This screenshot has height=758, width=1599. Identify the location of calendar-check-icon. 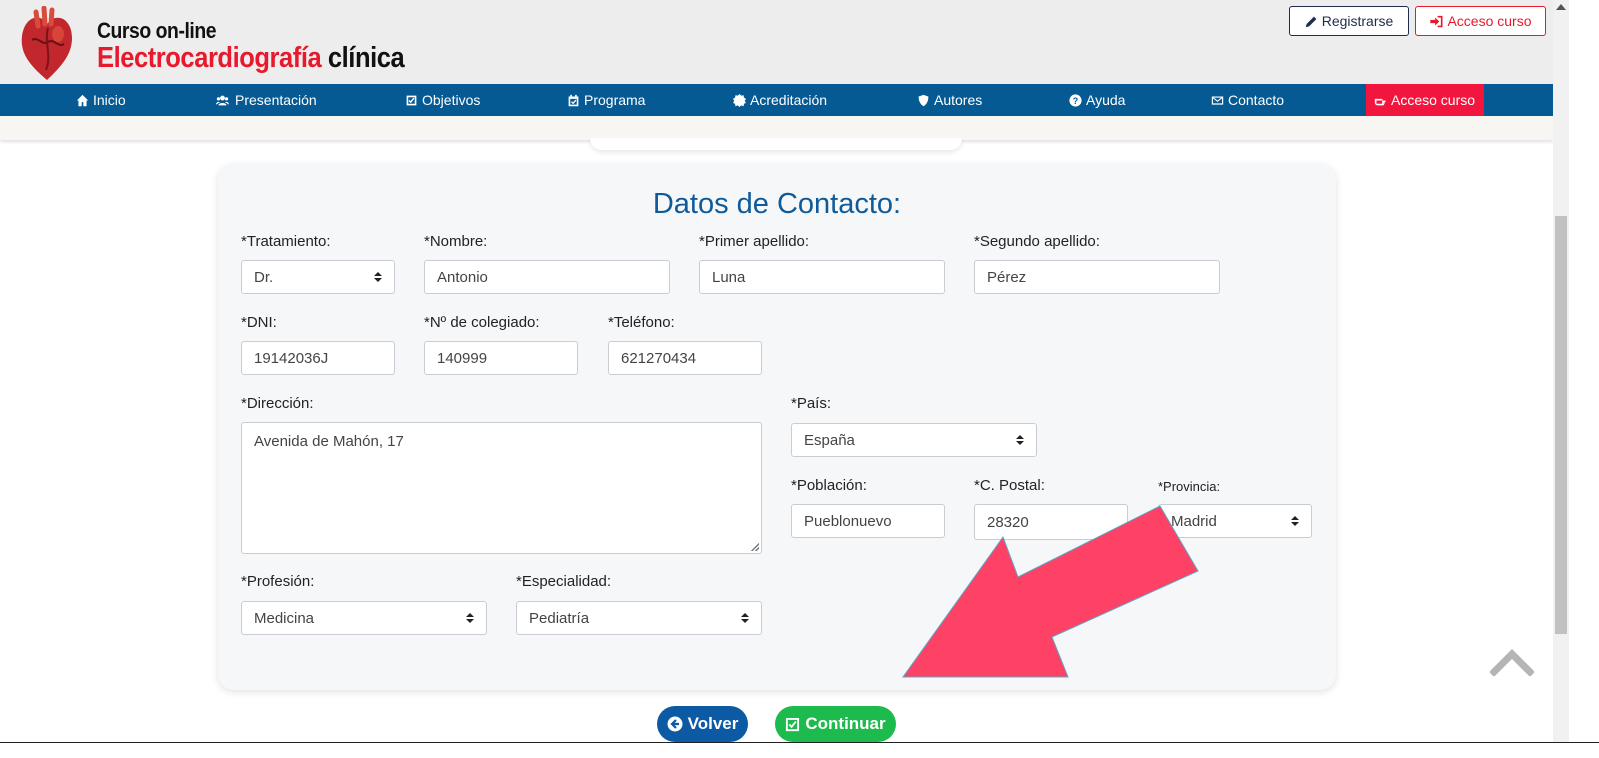
(573, 100).